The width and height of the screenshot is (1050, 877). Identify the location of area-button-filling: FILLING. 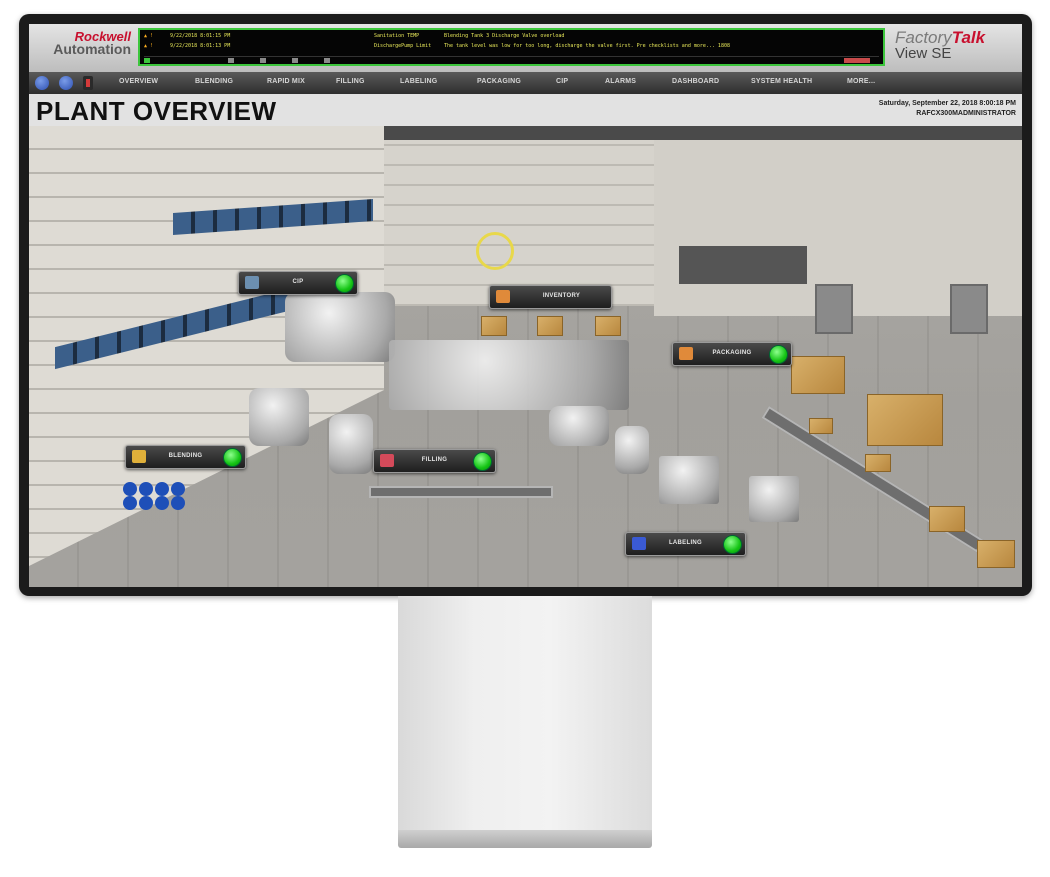
(434, 461).